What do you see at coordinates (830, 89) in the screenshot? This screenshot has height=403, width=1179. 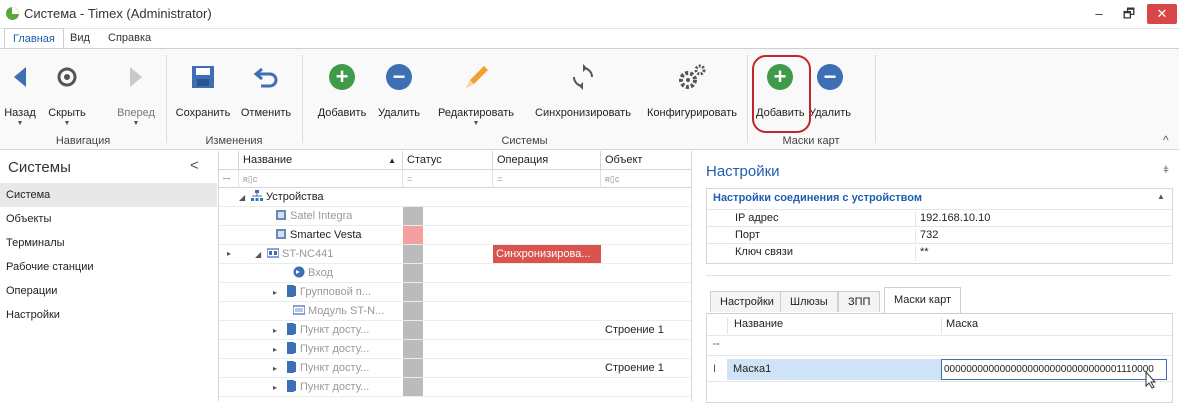 I see `mask-delete-button: − Удалить` at bounding box center [830, 89].